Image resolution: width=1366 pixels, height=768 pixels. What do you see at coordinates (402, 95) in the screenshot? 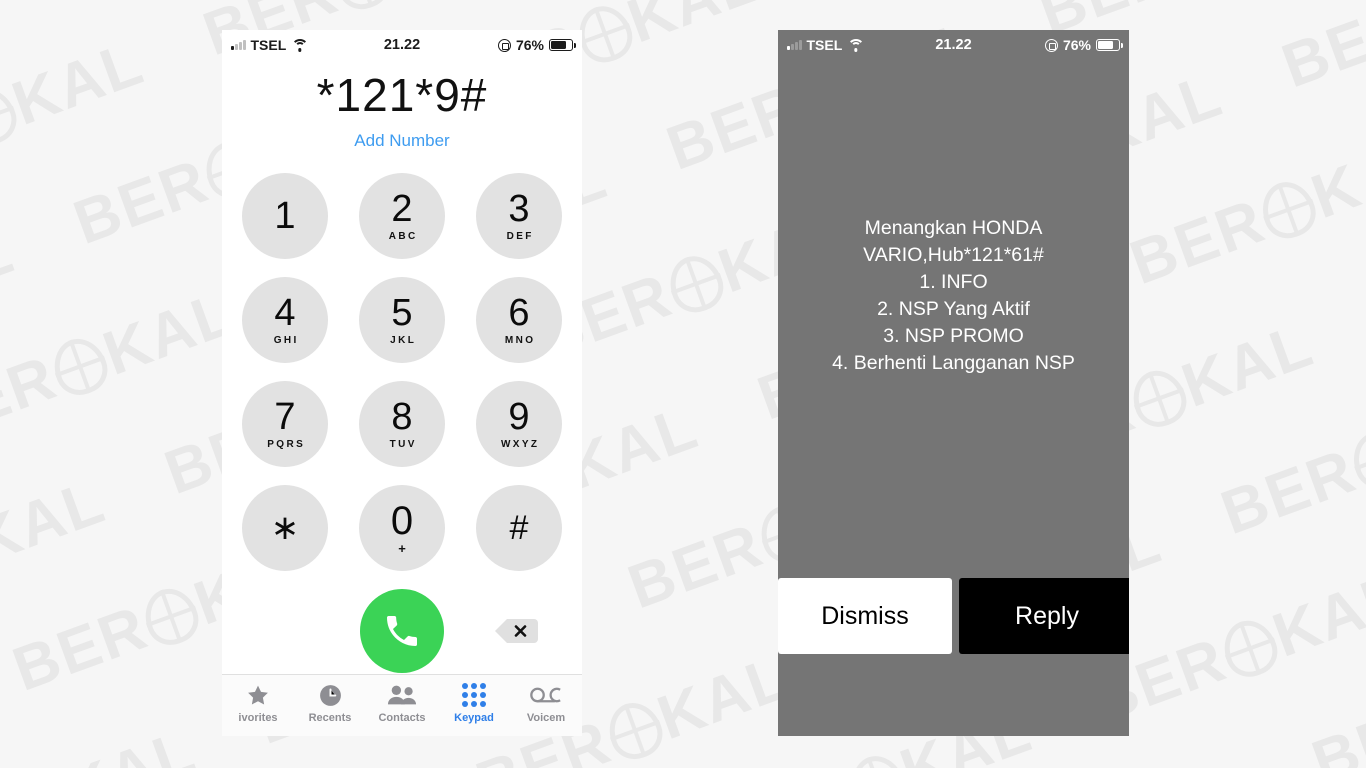
I see `dialed-number-display: *121*9#` at bounding box center [402, 95].